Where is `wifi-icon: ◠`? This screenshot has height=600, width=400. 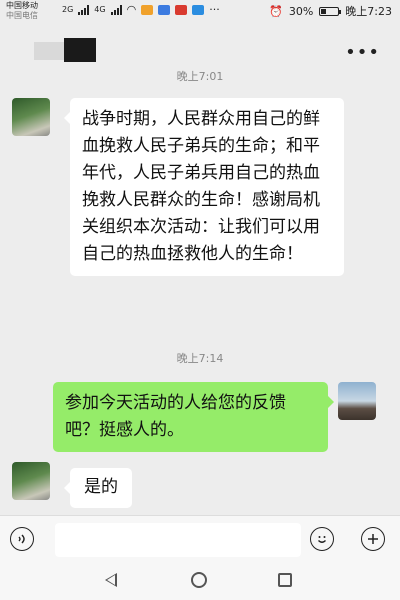 wifi-icon: ◠ is located at coordinates (131, 9).